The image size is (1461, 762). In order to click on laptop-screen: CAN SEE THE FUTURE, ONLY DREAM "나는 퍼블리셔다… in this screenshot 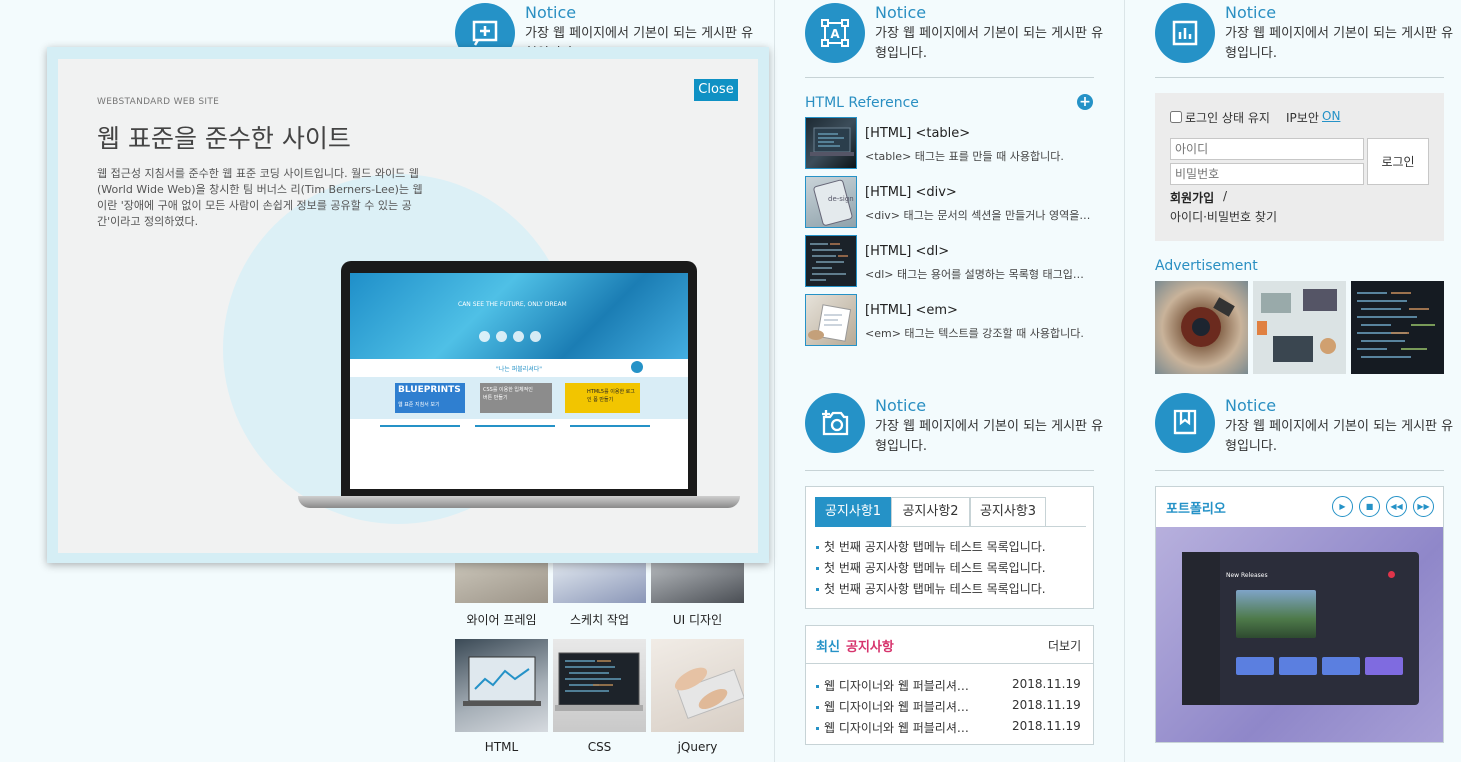, I will do `click(519, 378)`.